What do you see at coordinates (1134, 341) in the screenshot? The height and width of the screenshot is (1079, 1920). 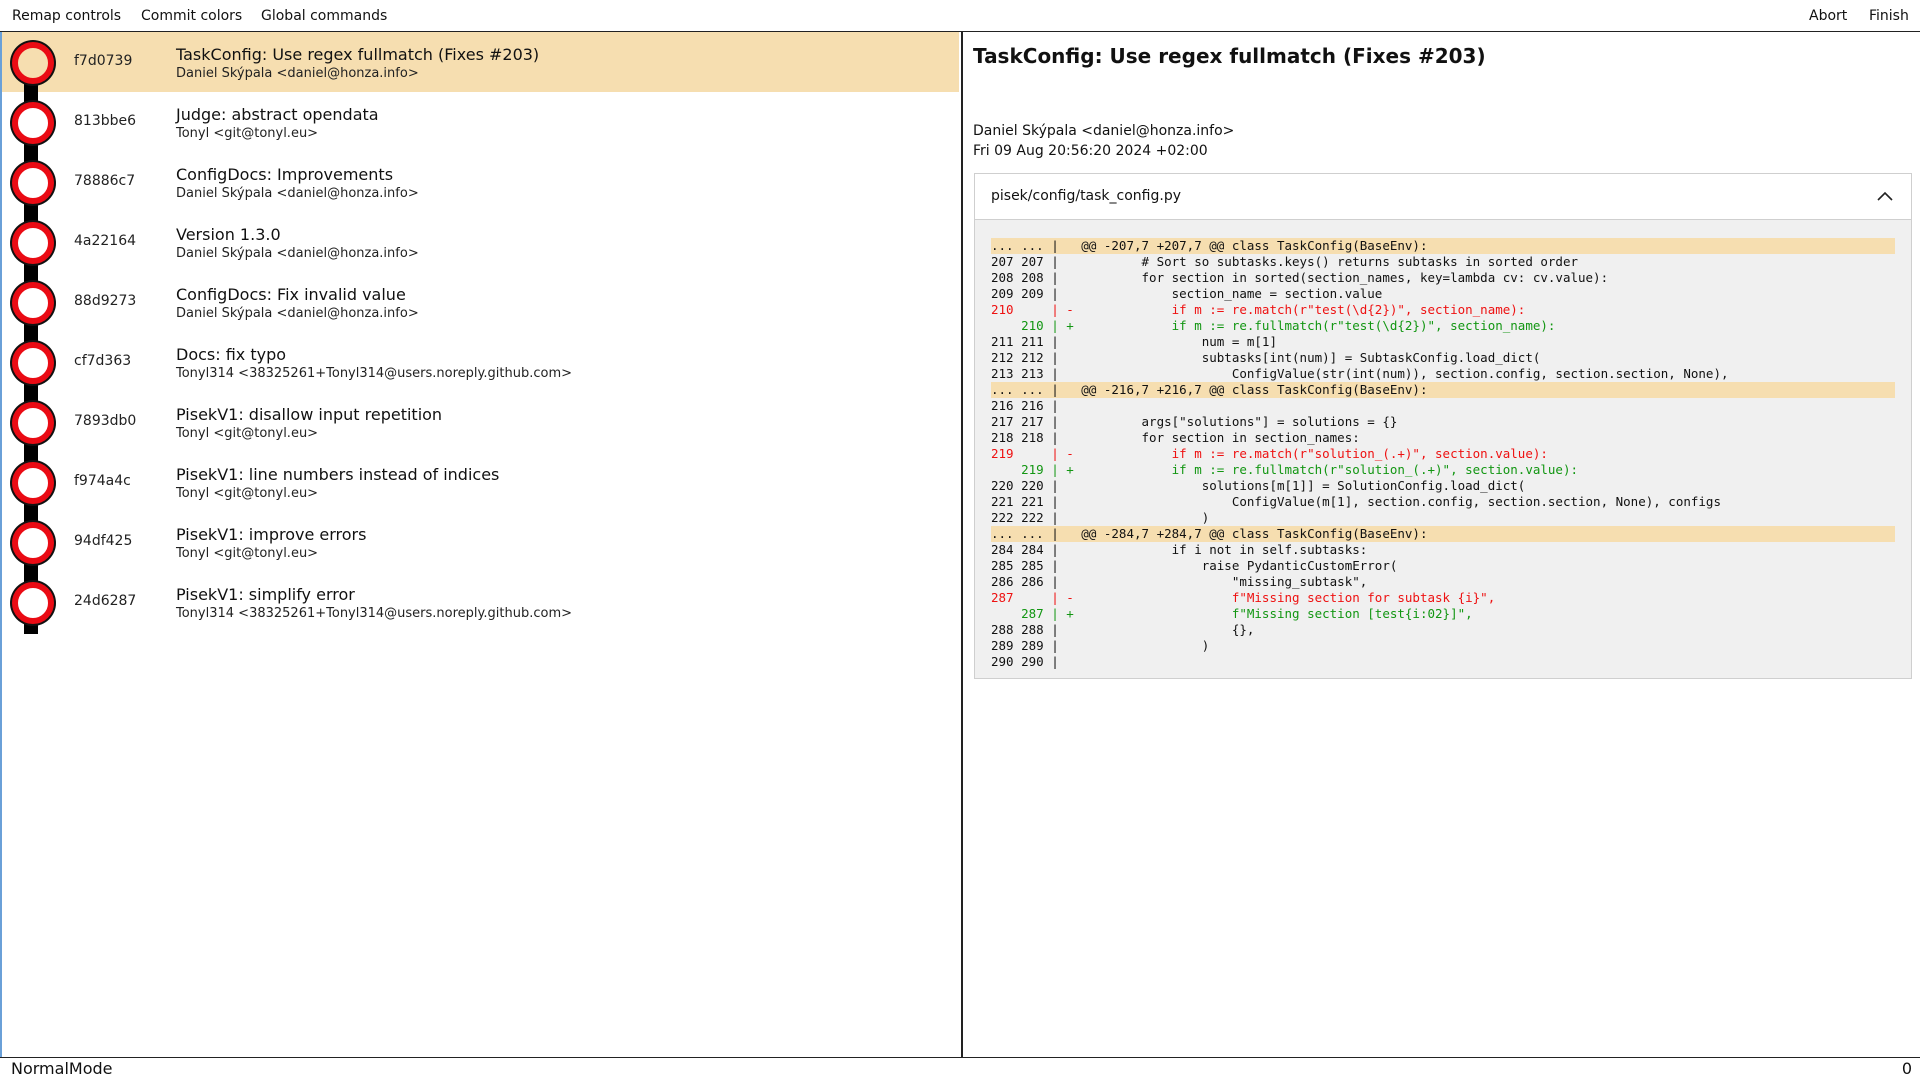 I see `diff-context-line: 211 211 | num = m[1]` at bounding box center [1134, 341].